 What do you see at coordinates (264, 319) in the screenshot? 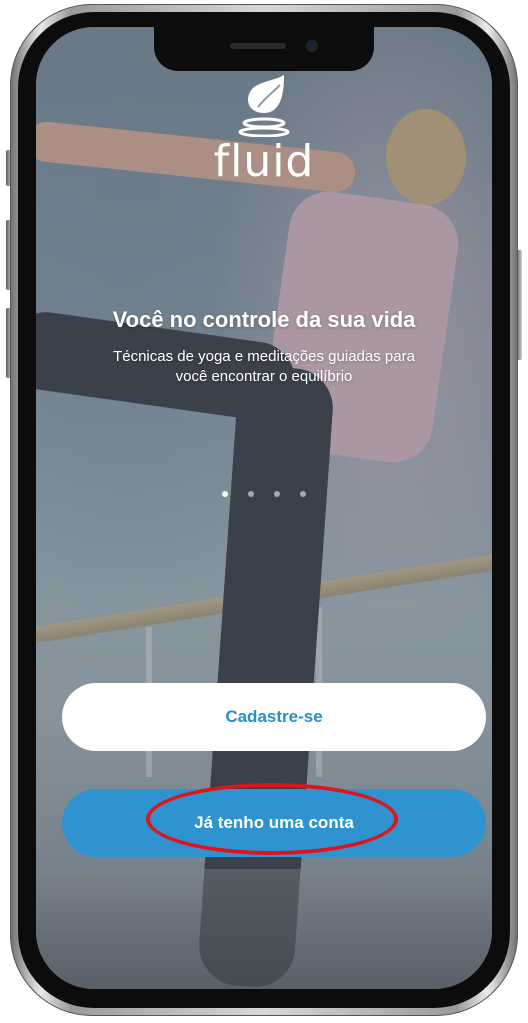
I see `onboarding-headline: Você no controle da sua vida` at bounding box center [264, 319].